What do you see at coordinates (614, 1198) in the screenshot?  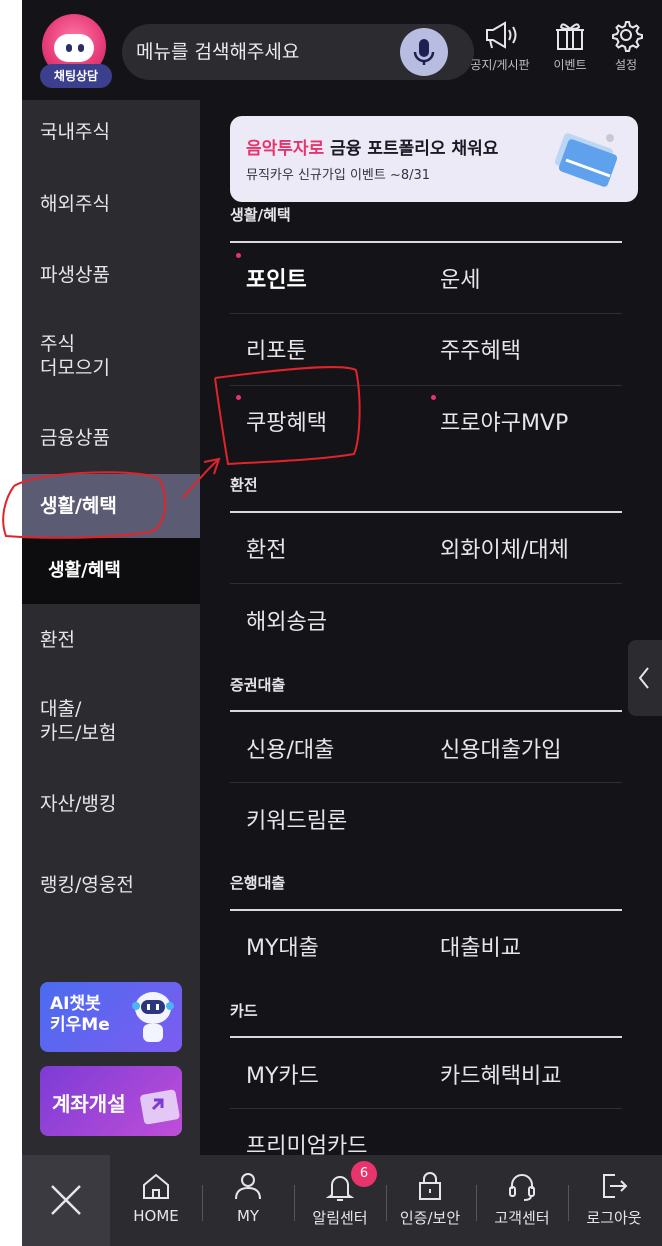 I see `tab-logout: 로그아웃` at bounding box center [614, 1198].